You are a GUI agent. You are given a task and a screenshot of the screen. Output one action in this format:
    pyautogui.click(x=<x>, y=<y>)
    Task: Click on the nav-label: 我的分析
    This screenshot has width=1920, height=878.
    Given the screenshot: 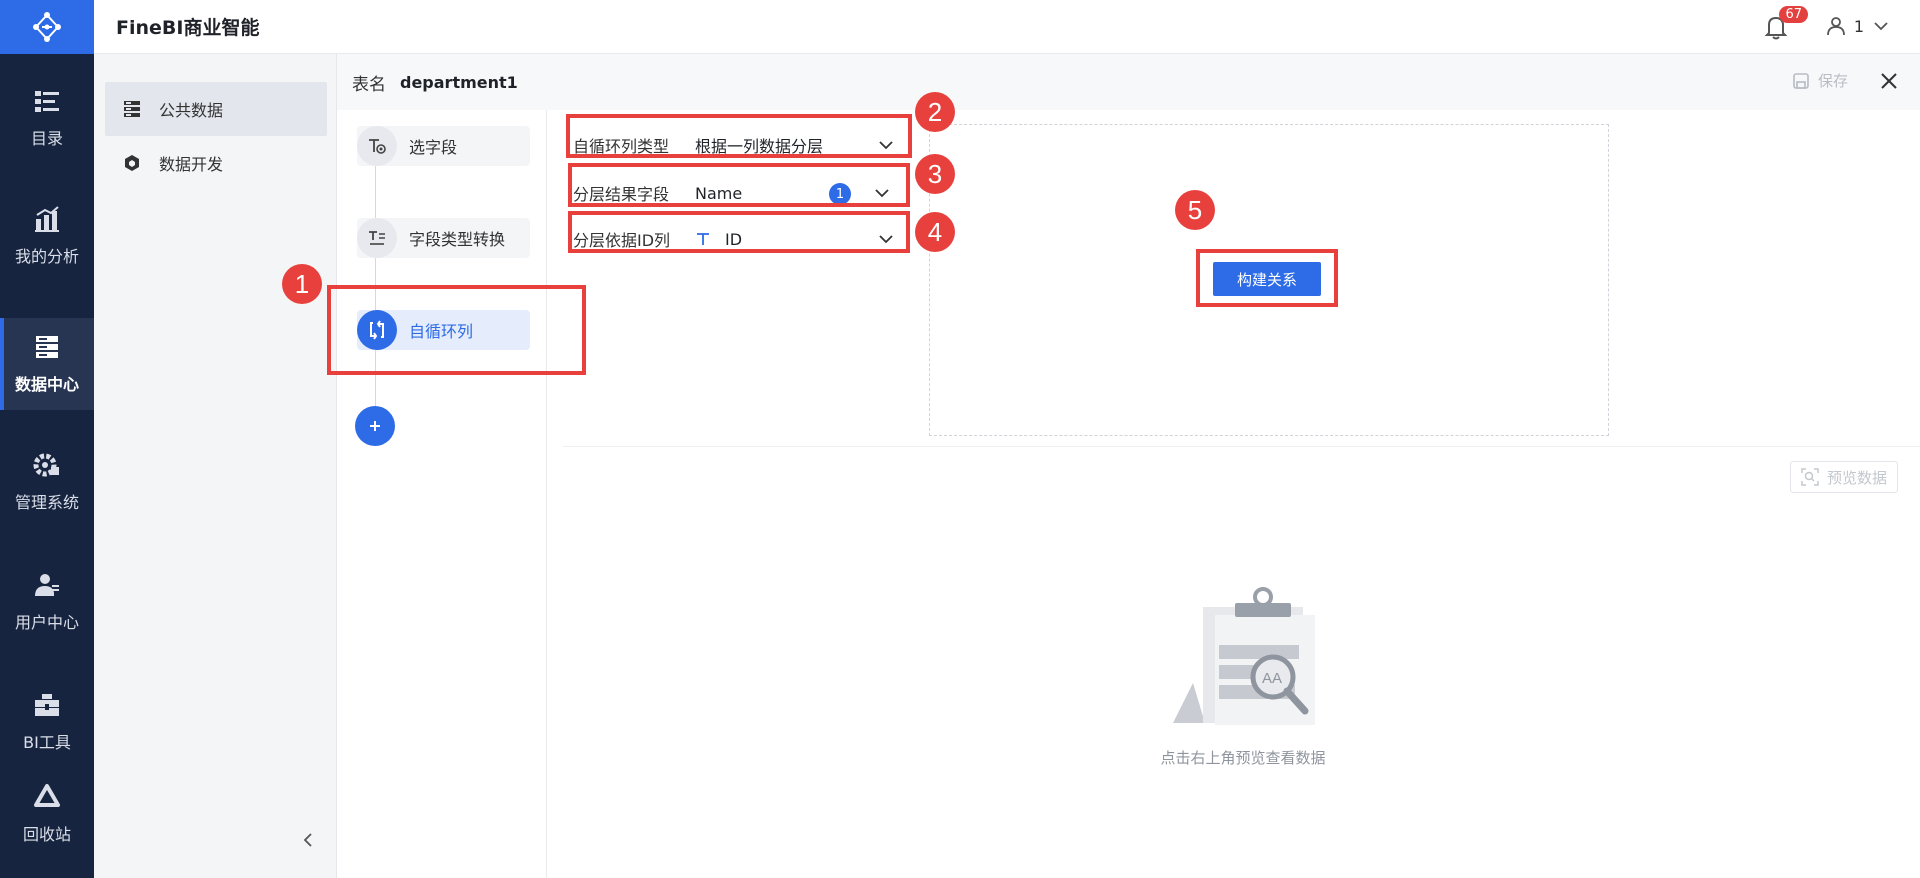 What is the action you would take?
    pyautogui.click(x=46, y=256)
    